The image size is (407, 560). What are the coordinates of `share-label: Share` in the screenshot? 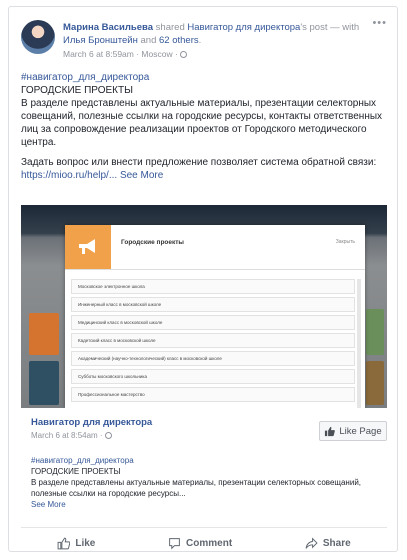 It's located at (336, 543).